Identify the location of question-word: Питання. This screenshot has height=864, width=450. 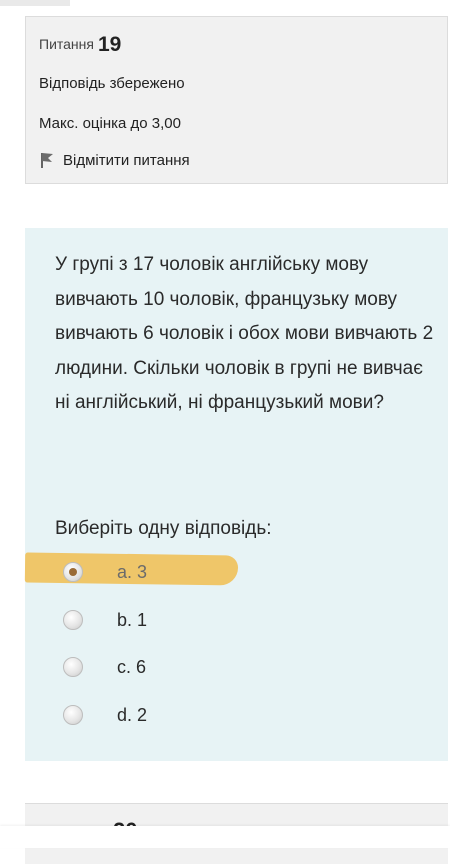
(66, 44).